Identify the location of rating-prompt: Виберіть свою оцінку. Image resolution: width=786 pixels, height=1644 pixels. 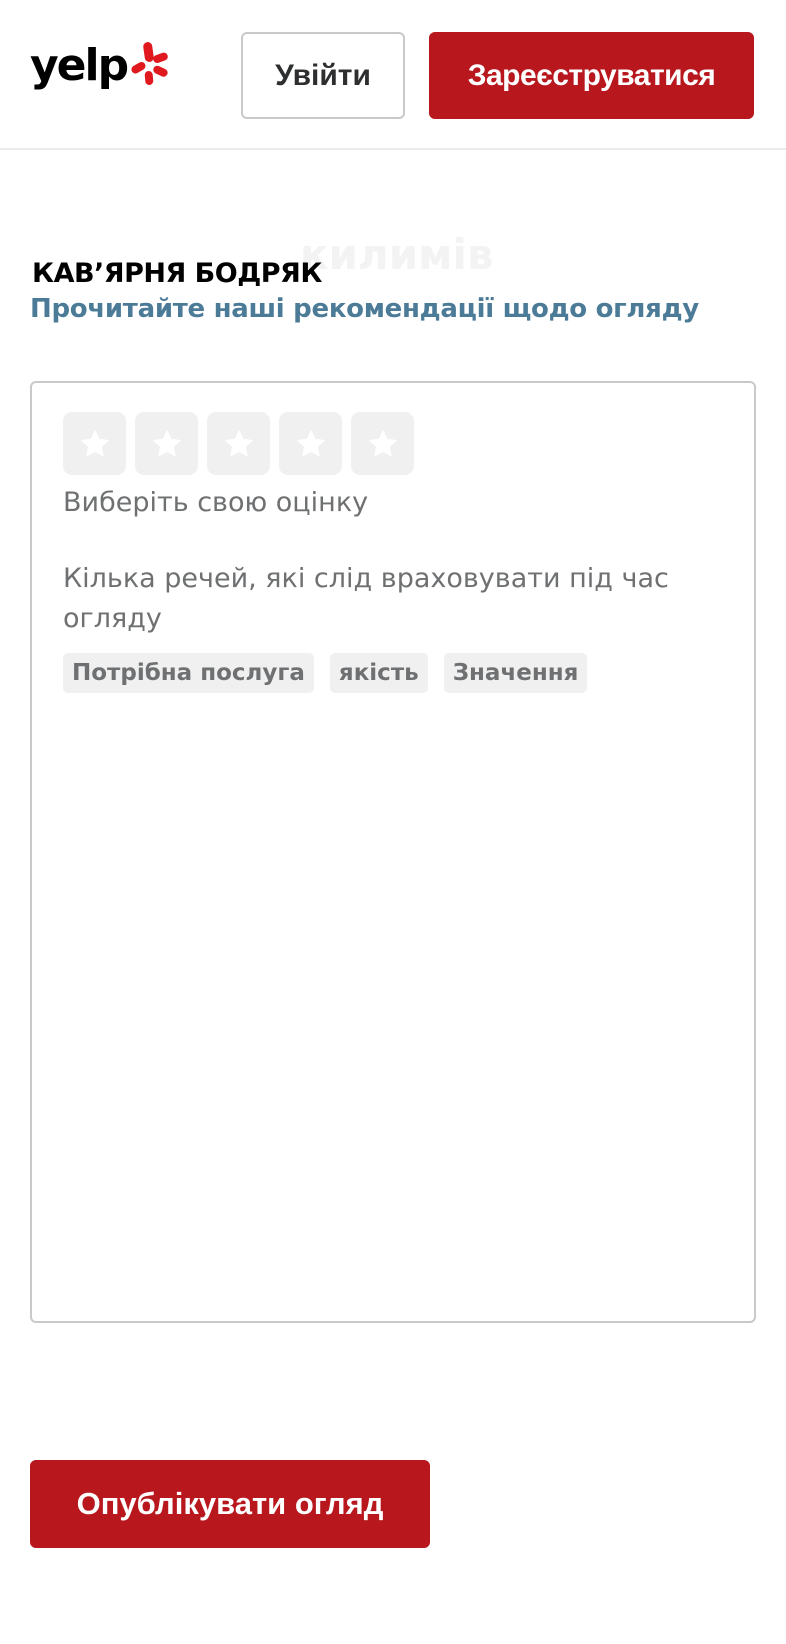
(216, 502).